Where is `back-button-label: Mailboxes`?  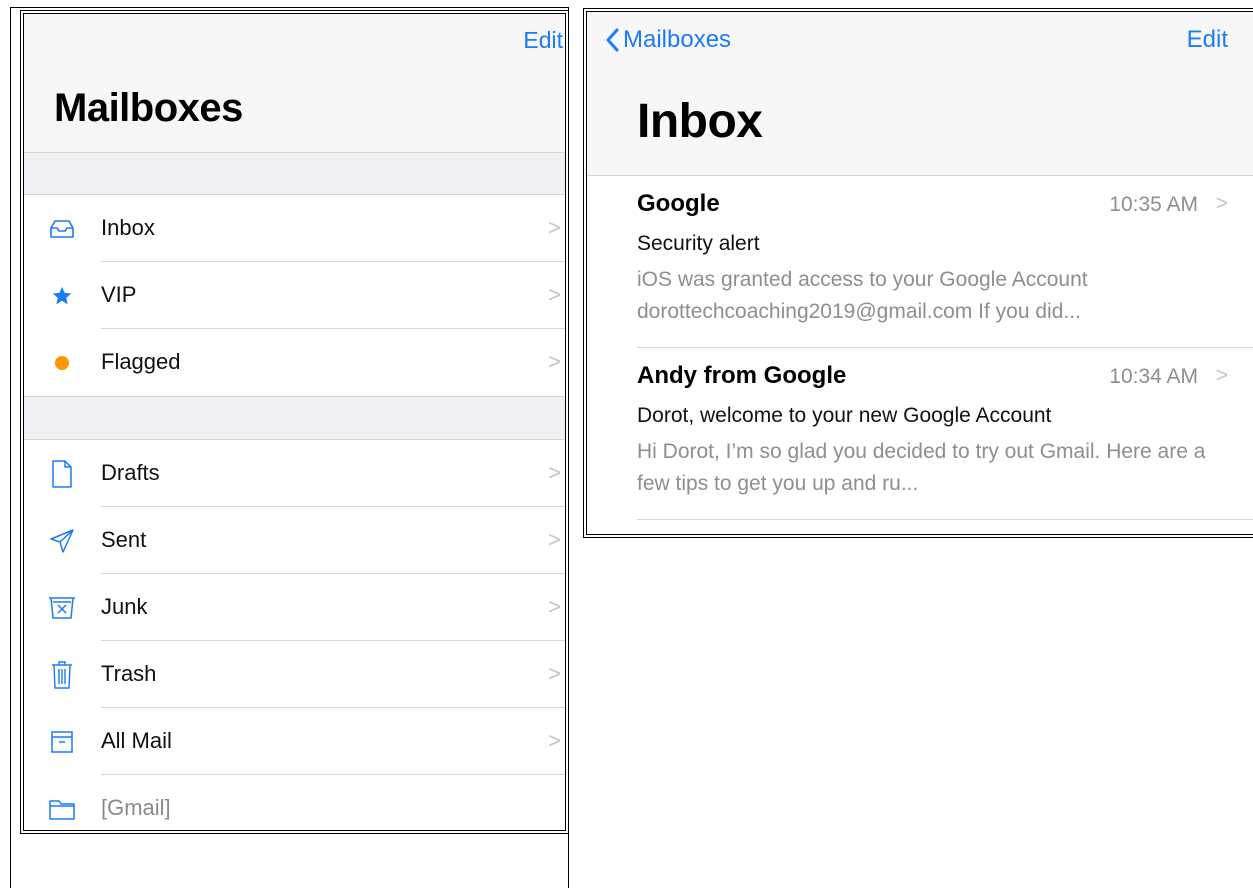
back-button-label: Mailboxes is located at coordinates (677, 39).